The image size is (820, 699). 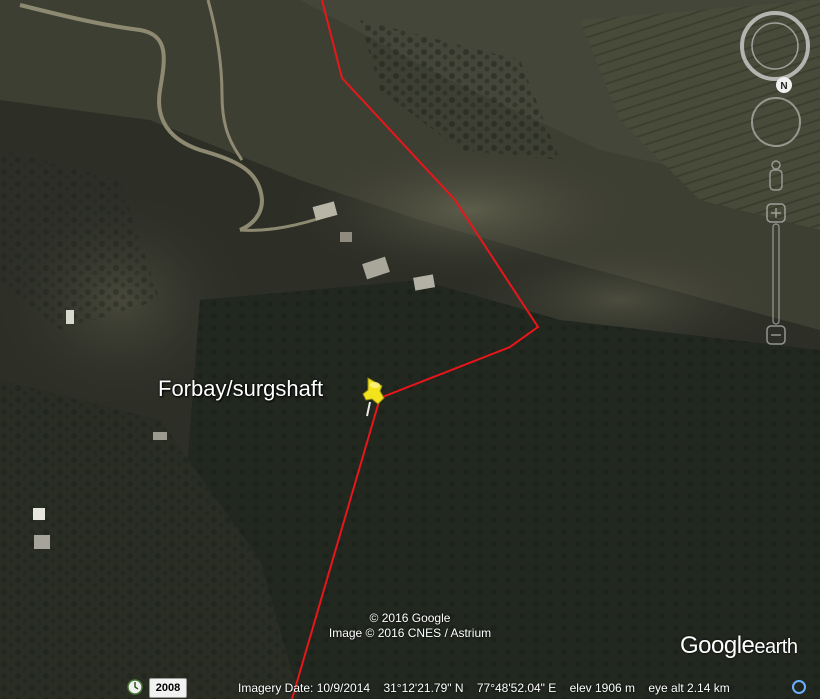 I want to click on google-earth-logo: Googleearth, so click(x=739, y=646).